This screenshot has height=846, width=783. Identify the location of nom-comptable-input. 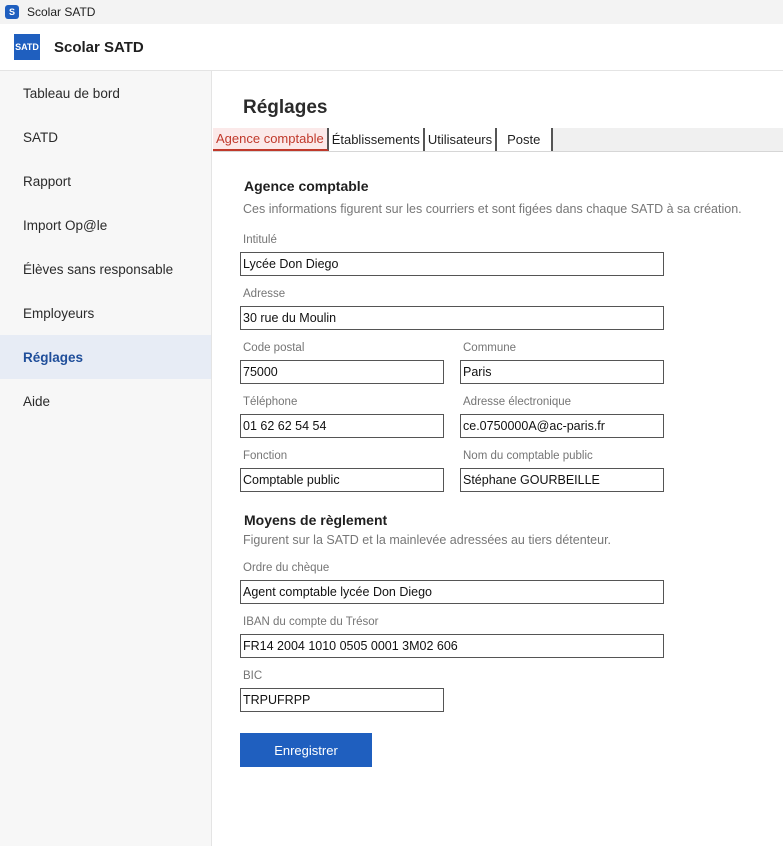
(562, 480).